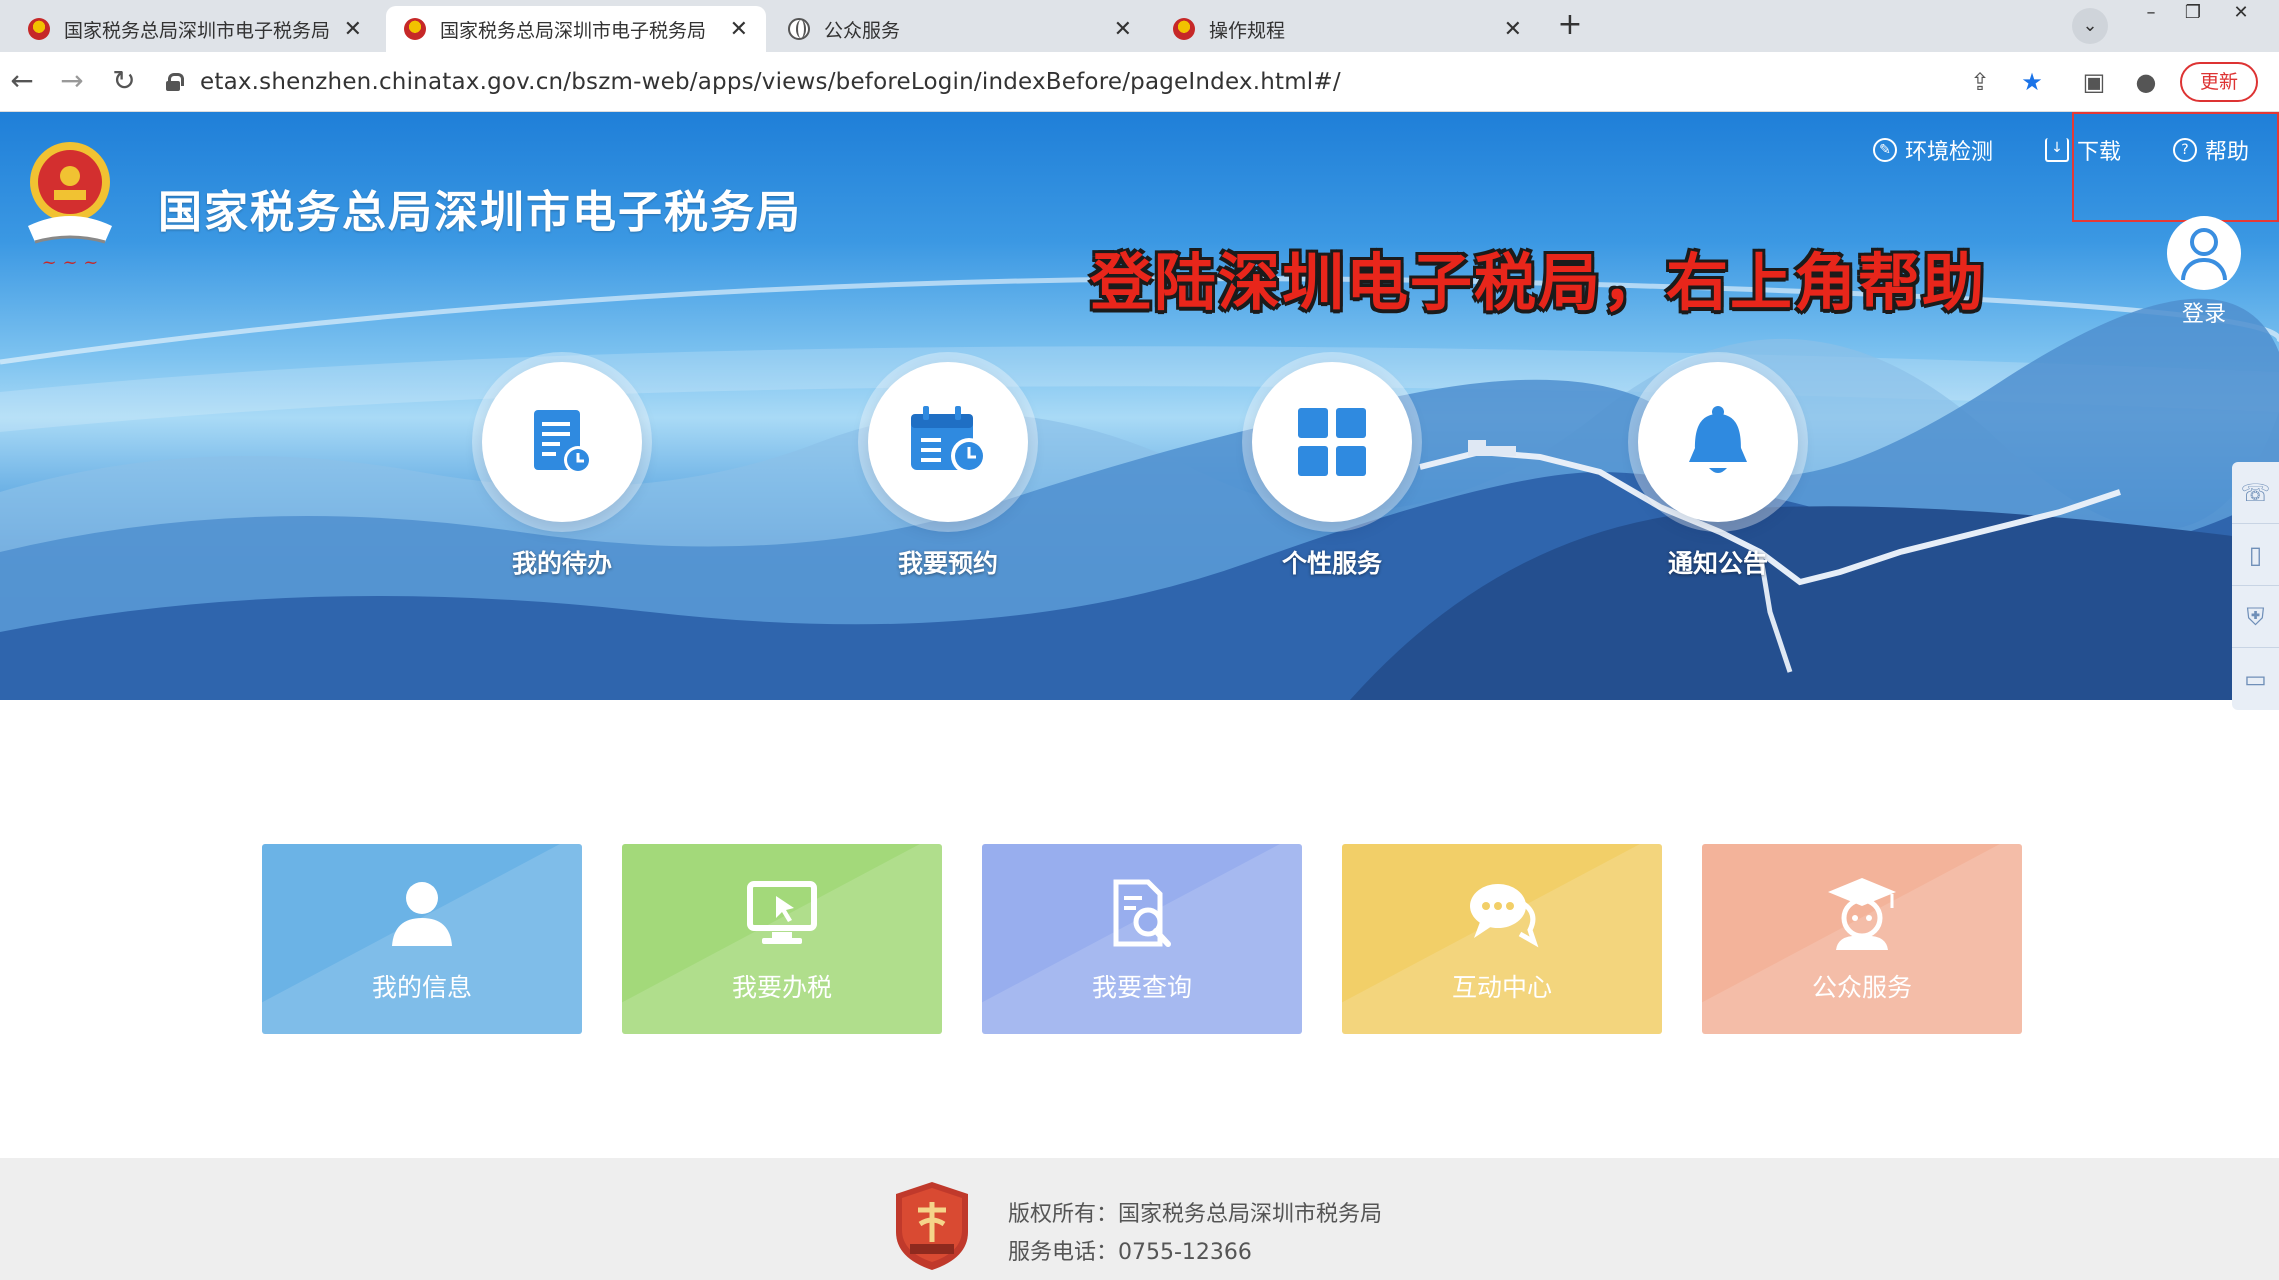 The width and height of the screenshot is (2279, 1280). I want to click on customer-service-icon: ☏, so click(2255, 493).